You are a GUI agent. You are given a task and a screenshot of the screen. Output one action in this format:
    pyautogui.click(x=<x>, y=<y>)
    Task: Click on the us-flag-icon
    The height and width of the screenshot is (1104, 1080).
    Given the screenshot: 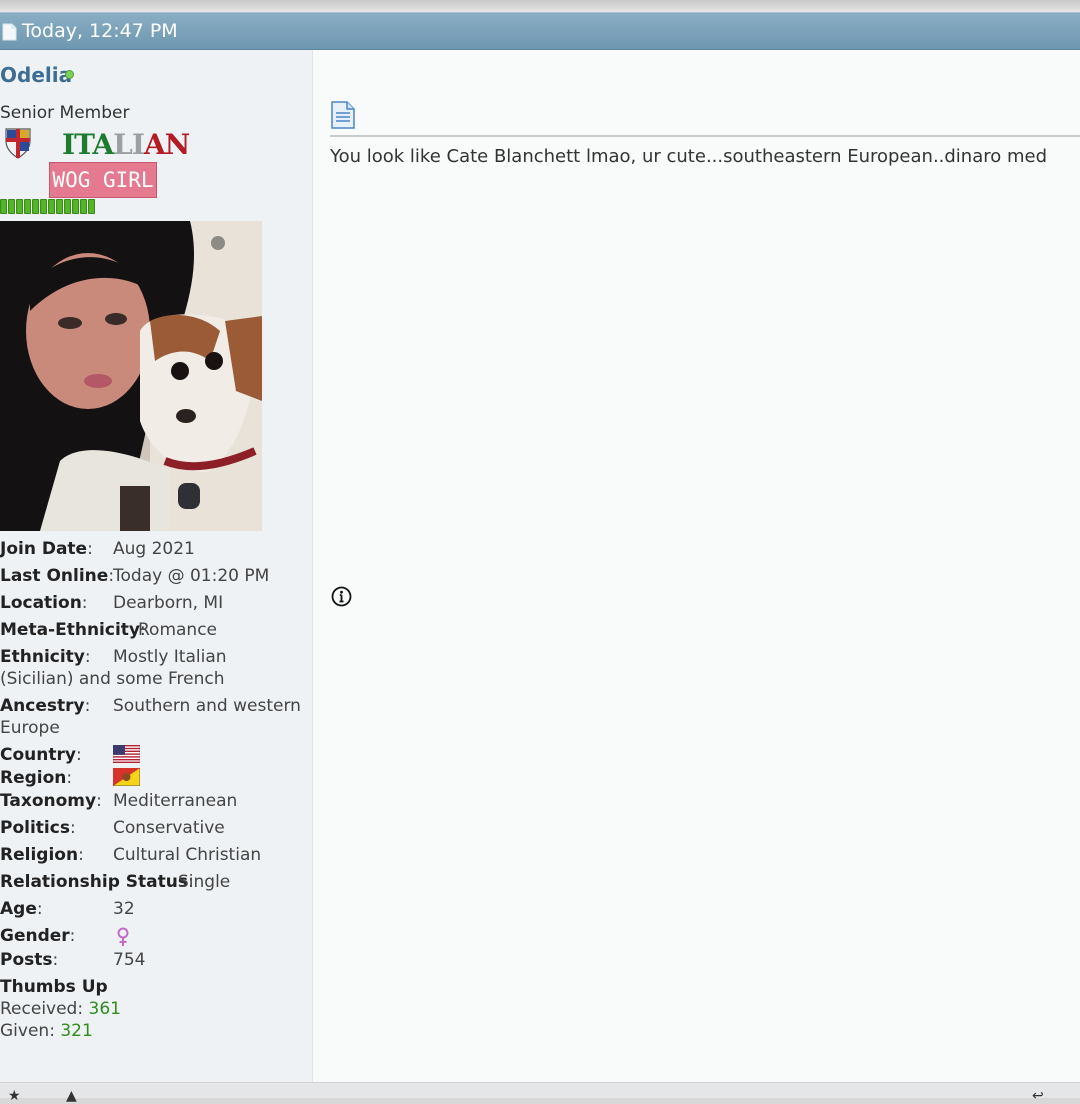 What is the action you would take?
    pyautogui.click(x=126, y=754)
    